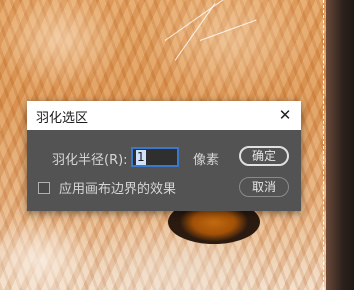 This screenshot has width=354, height=290. Describe the element at coordinates (285, 115) in the screenshot. I see `close-icon: ✕` at that location.